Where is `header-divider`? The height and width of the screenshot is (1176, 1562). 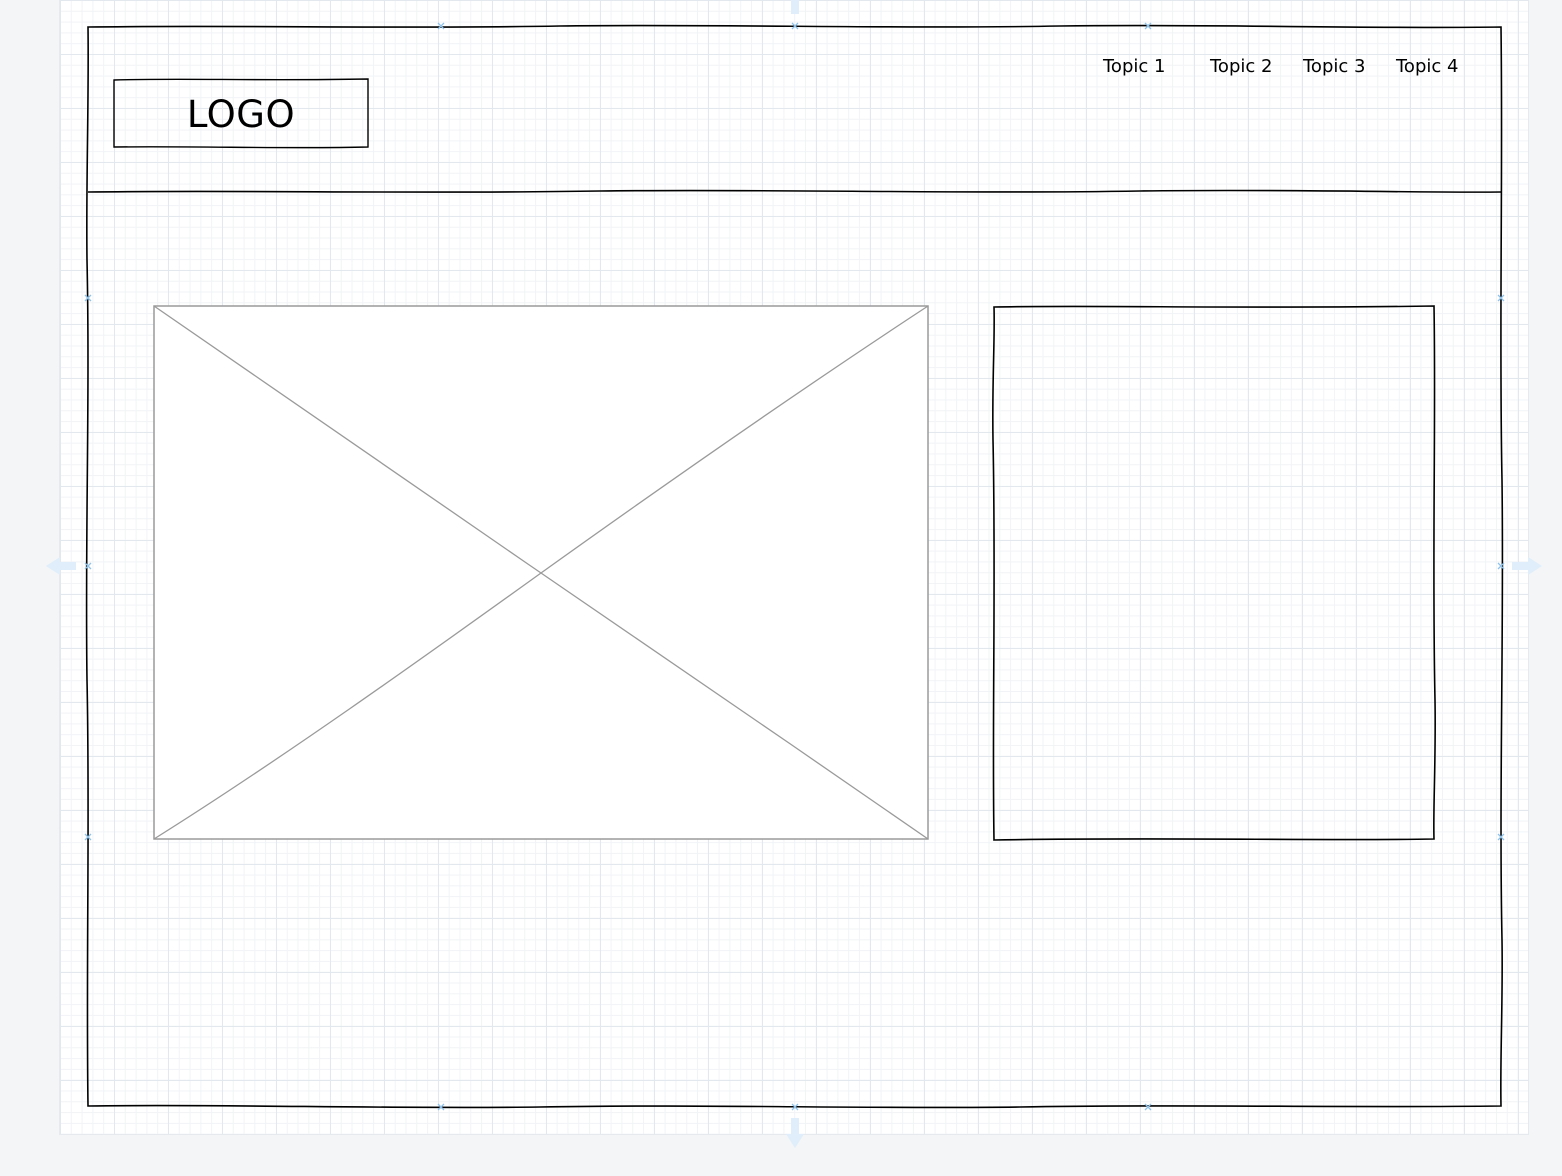 header-divider is located at coordinates (794, 191).